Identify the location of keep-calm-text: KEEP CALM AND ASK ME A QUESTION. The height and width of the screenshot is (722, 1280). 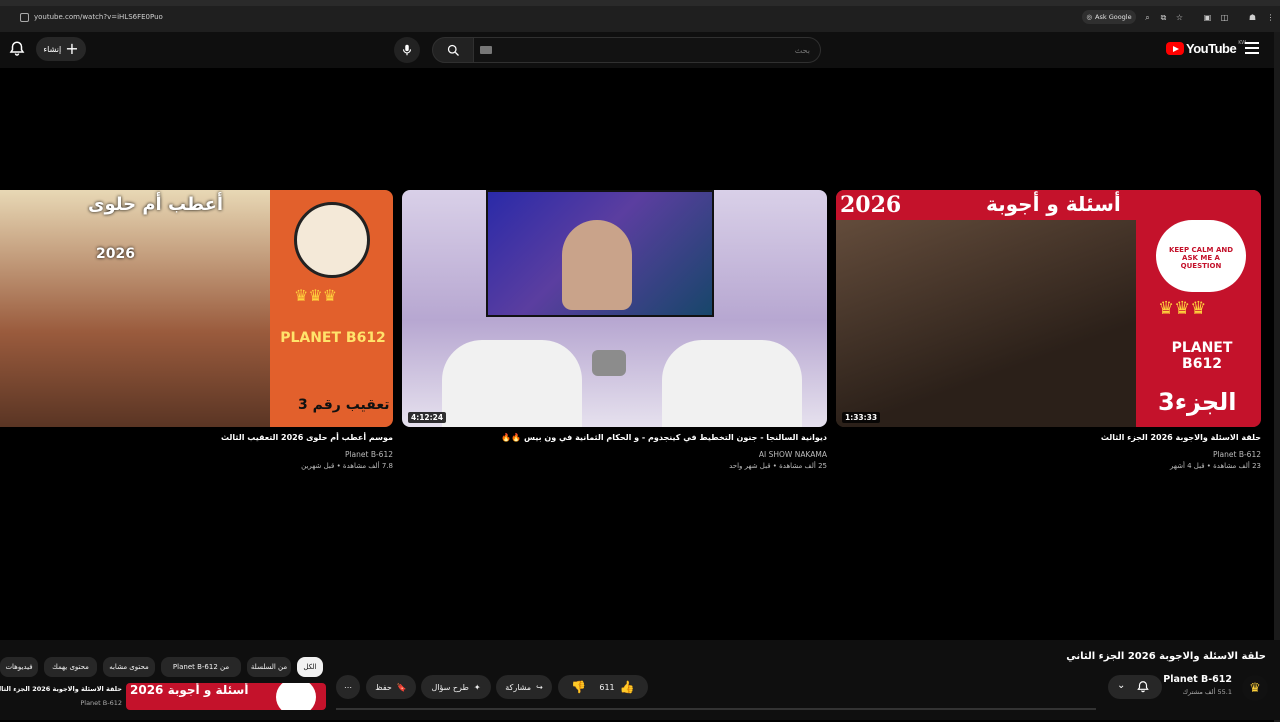
(1201, 258).